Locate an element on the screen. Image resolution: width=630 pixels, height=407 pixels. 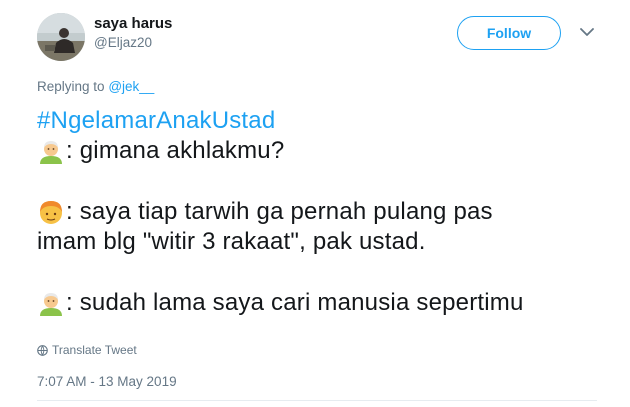
avatar is located at coordinates (61, 37).